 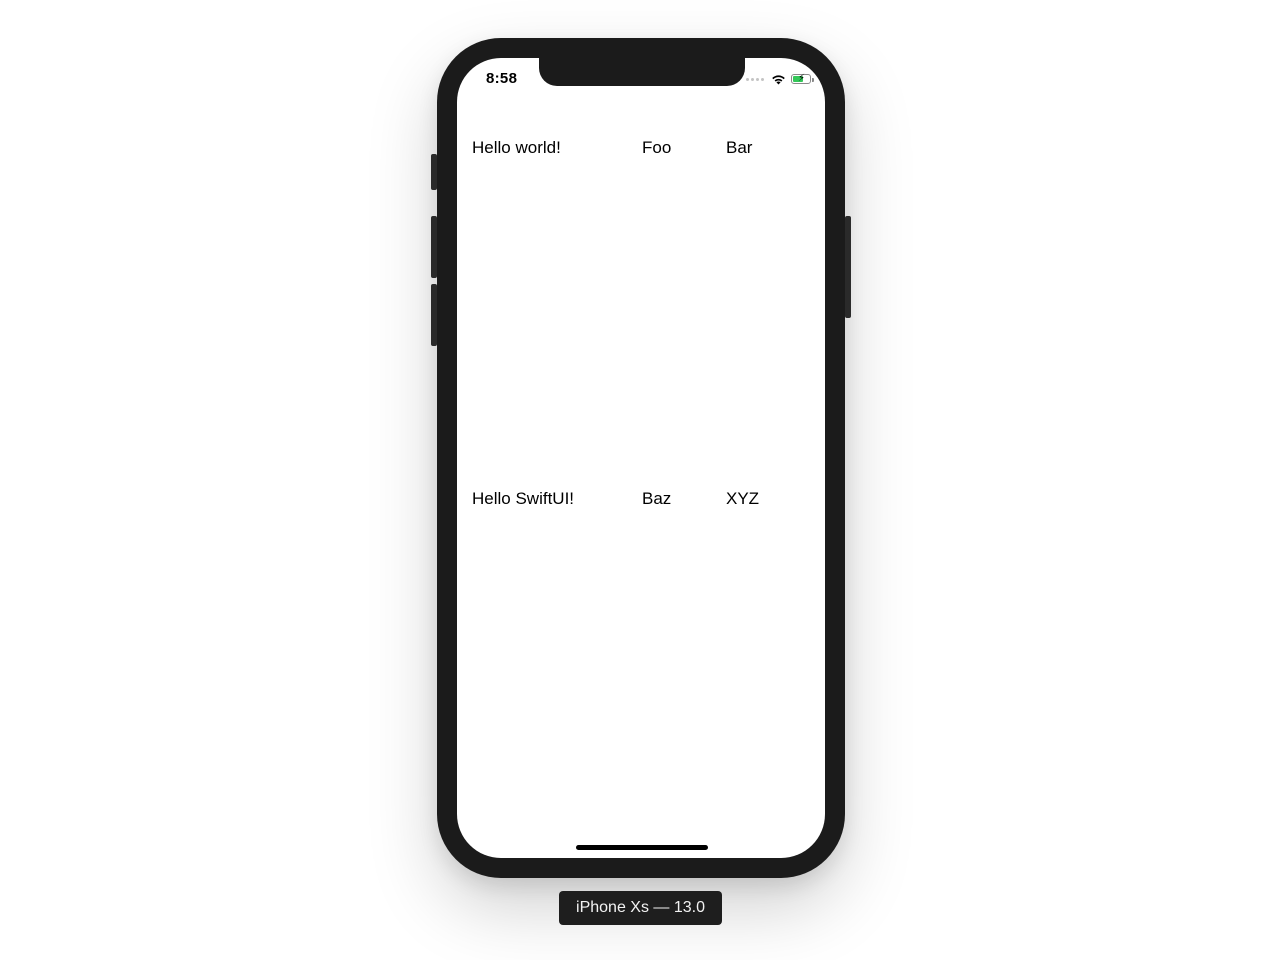 I want to click on wifi-icon, so click(x=778, y=79).